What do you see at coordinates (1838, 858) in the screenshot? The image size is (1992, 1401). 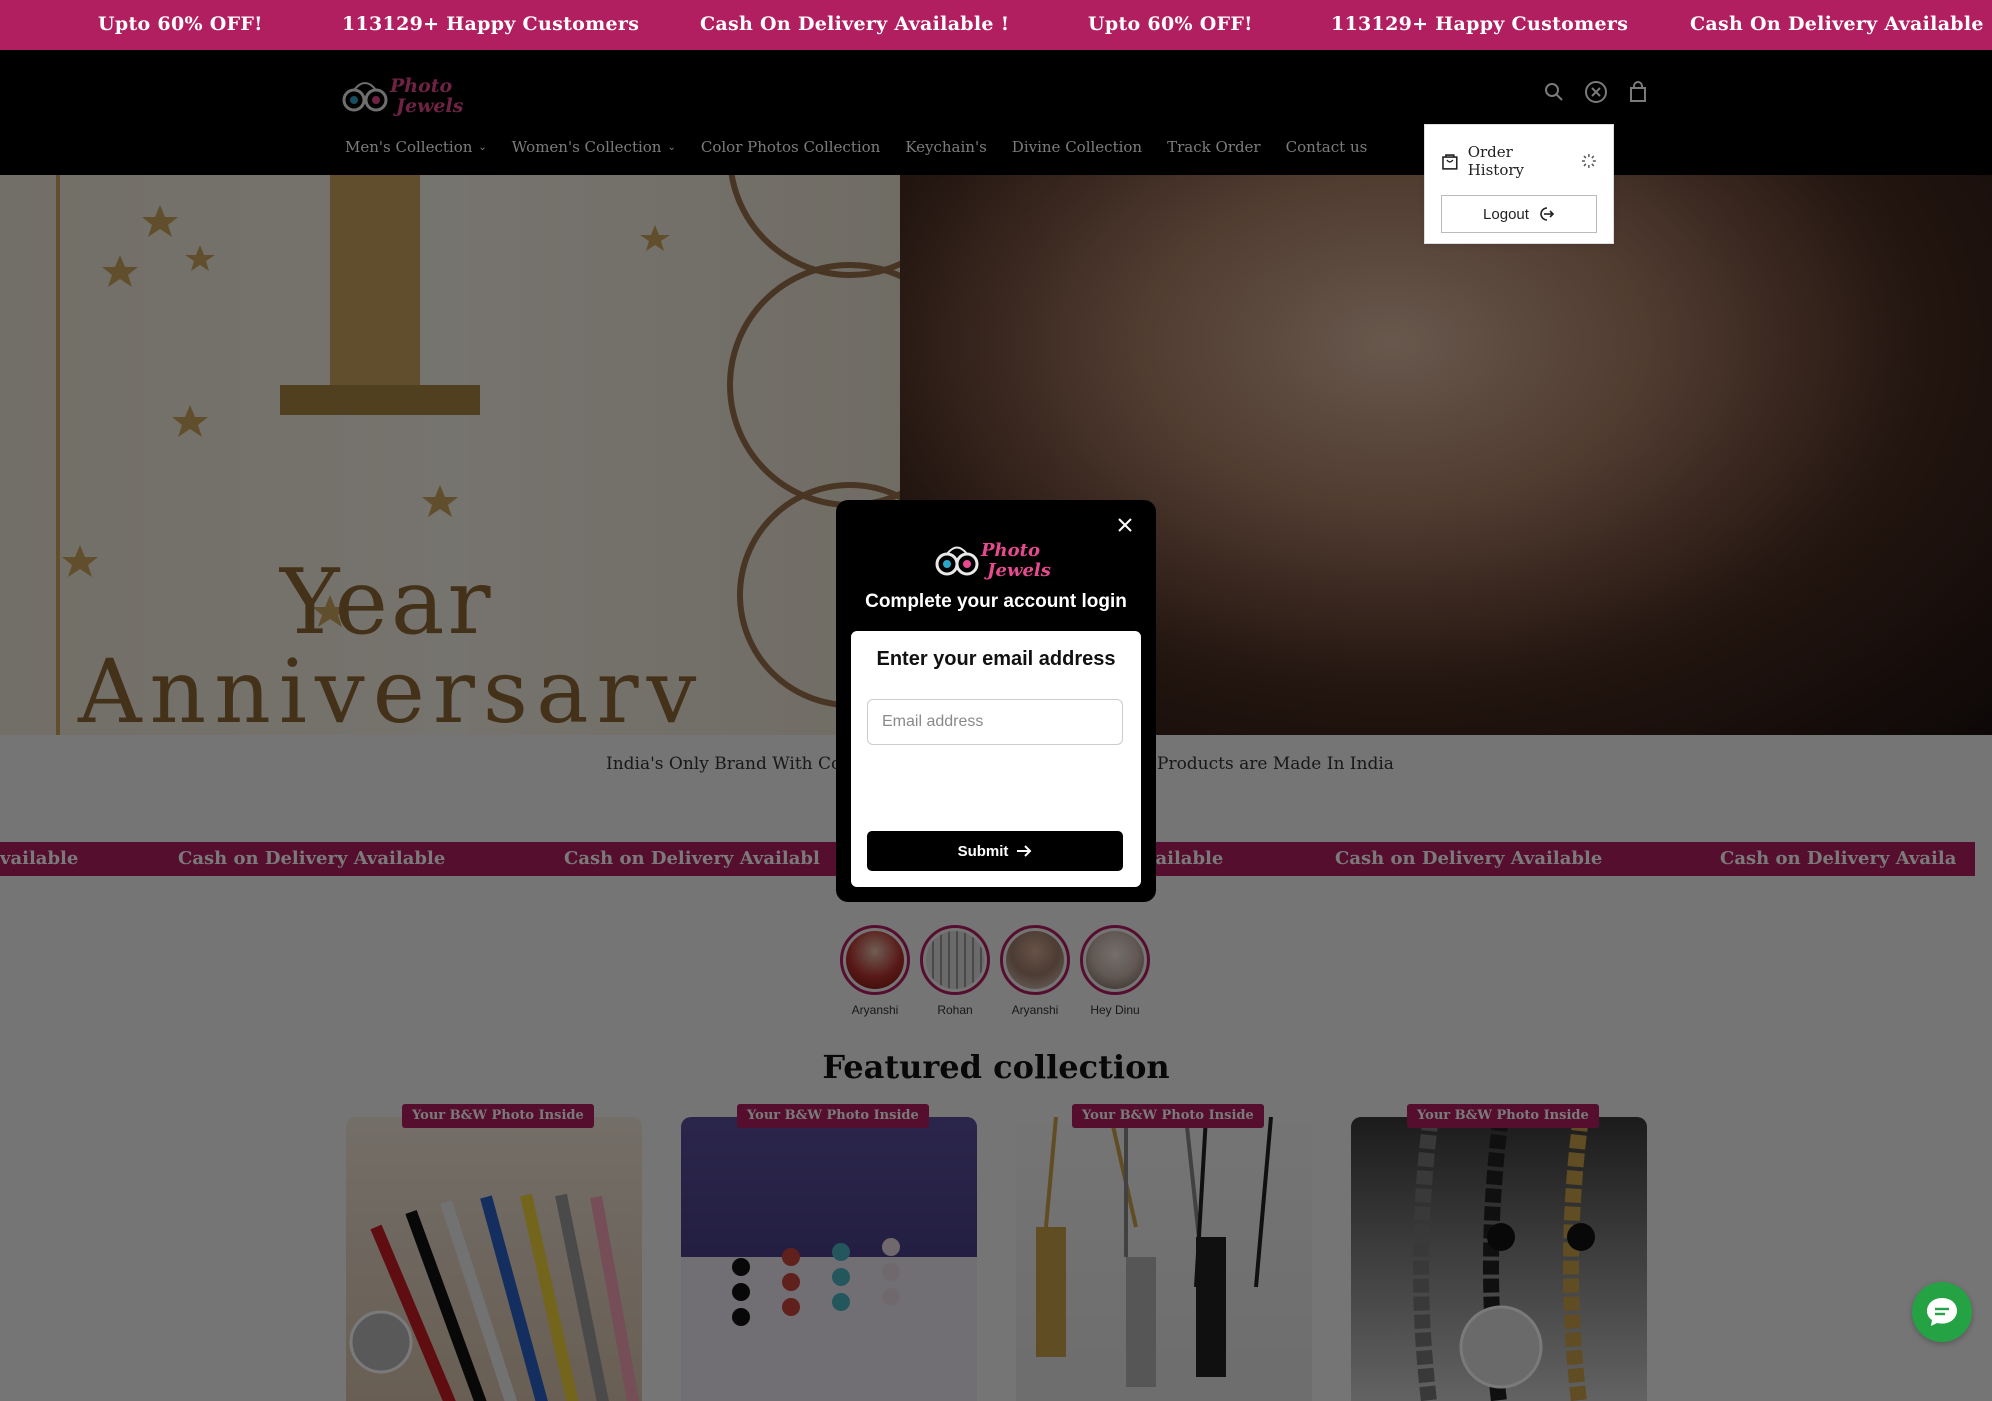 I see `cod-item: Cash on Delivery Availa` at bounding box center [1838, 858].